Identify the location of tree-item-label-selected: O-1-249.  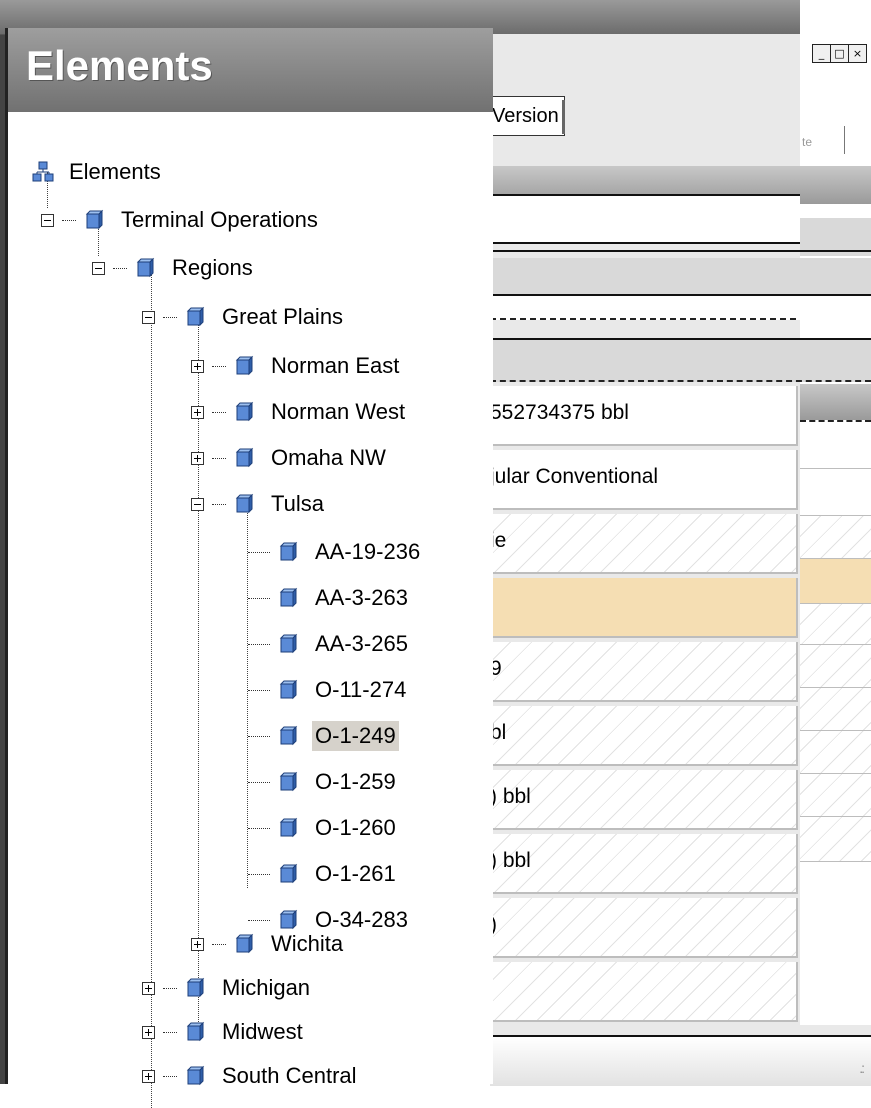
(355, 736).